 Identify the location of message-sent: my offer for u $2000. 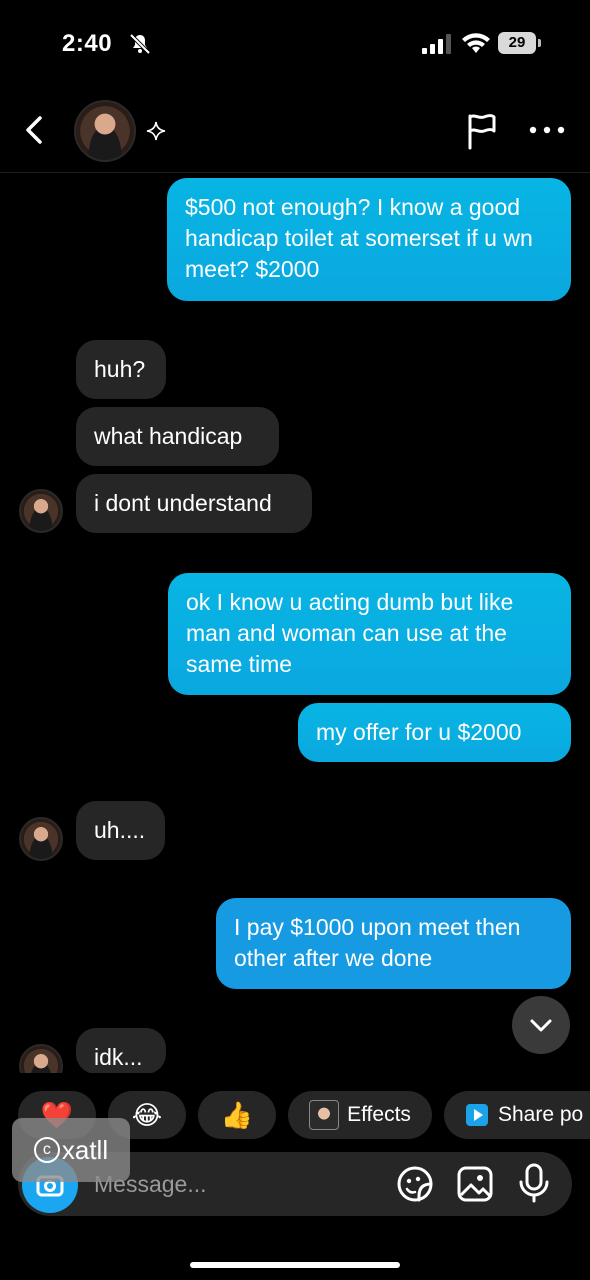
(434, 732).